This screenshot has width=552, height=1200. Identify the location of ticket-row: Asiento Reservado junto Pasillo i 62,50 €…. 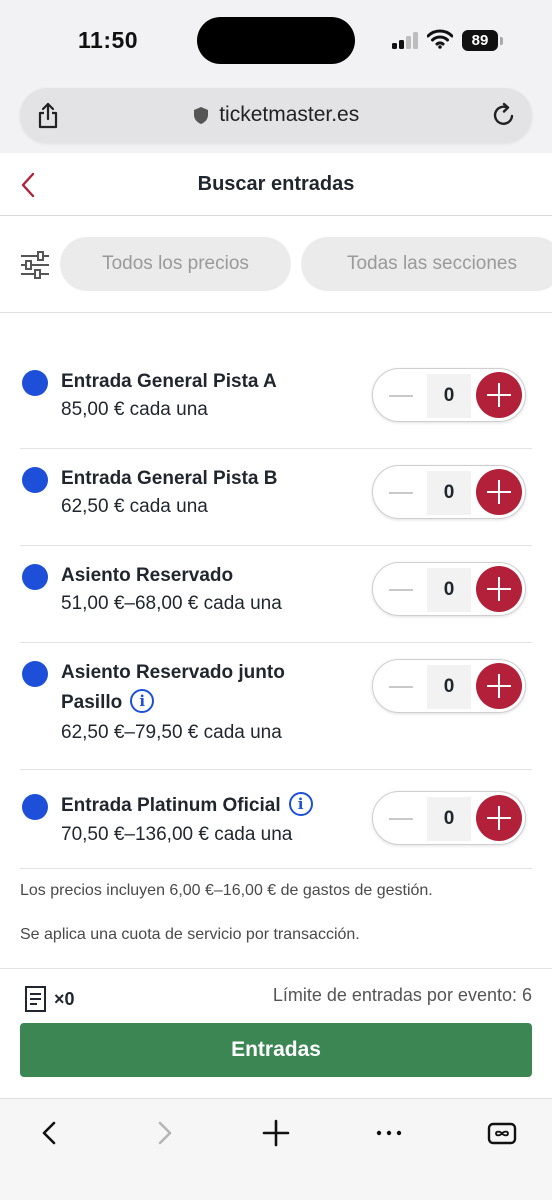
(276, 706).